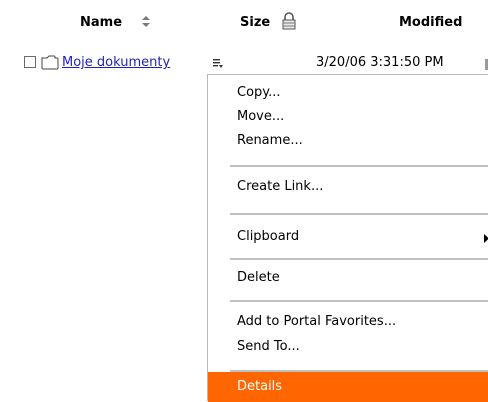 The height and width of the screenshot is (402, 488). What do you see at coordinates (101, 23) in the screenshot?
I see `column-header-name: Name` at bounding box center [101, 23].